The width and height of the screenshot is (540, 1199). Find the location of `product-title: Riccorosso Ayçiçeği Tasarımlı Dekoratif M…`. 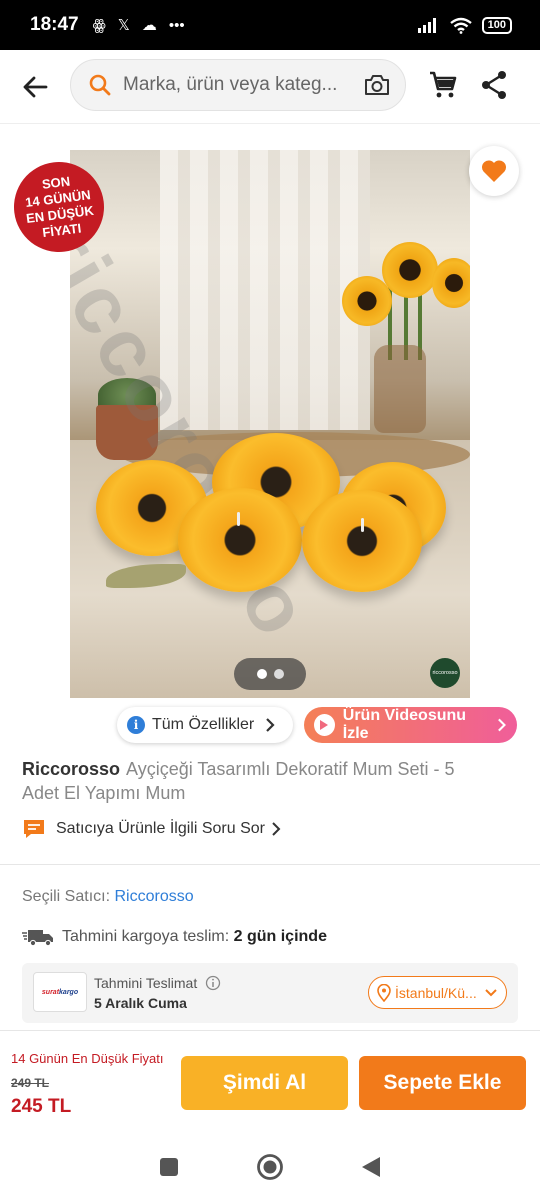

product-title: Riccorosso Ayçiçeği Tasarımlı Dekoratif M… is located at coordinates (257, 781).